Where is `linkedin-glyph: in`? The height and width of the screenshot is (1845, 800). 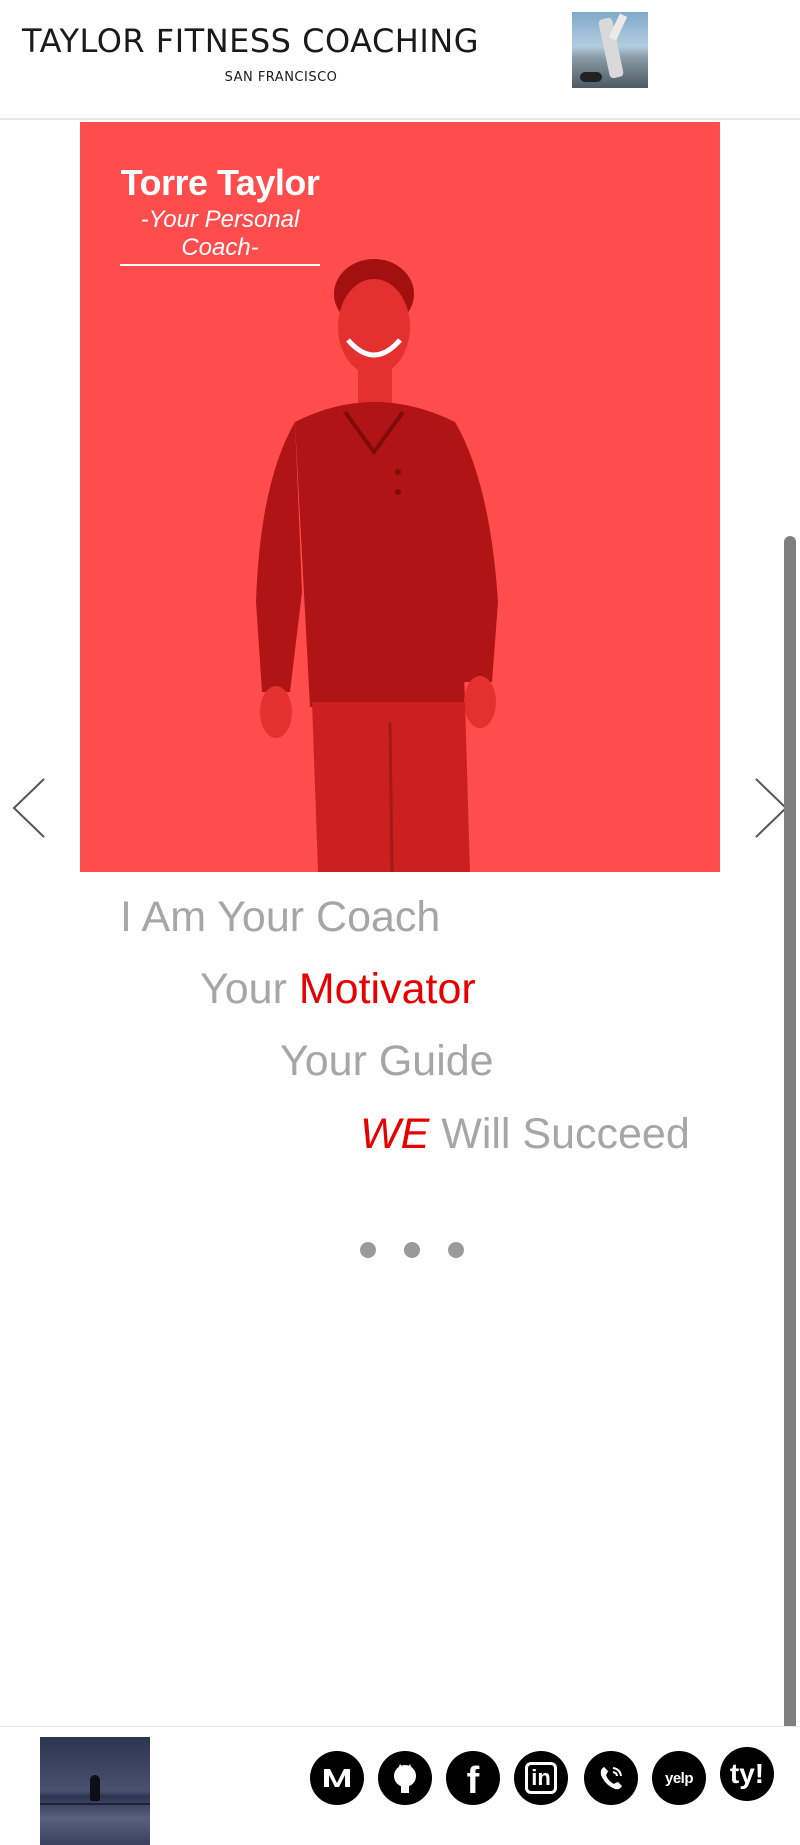 linkedin-glyph: in is located at coordinates (541, 1778).